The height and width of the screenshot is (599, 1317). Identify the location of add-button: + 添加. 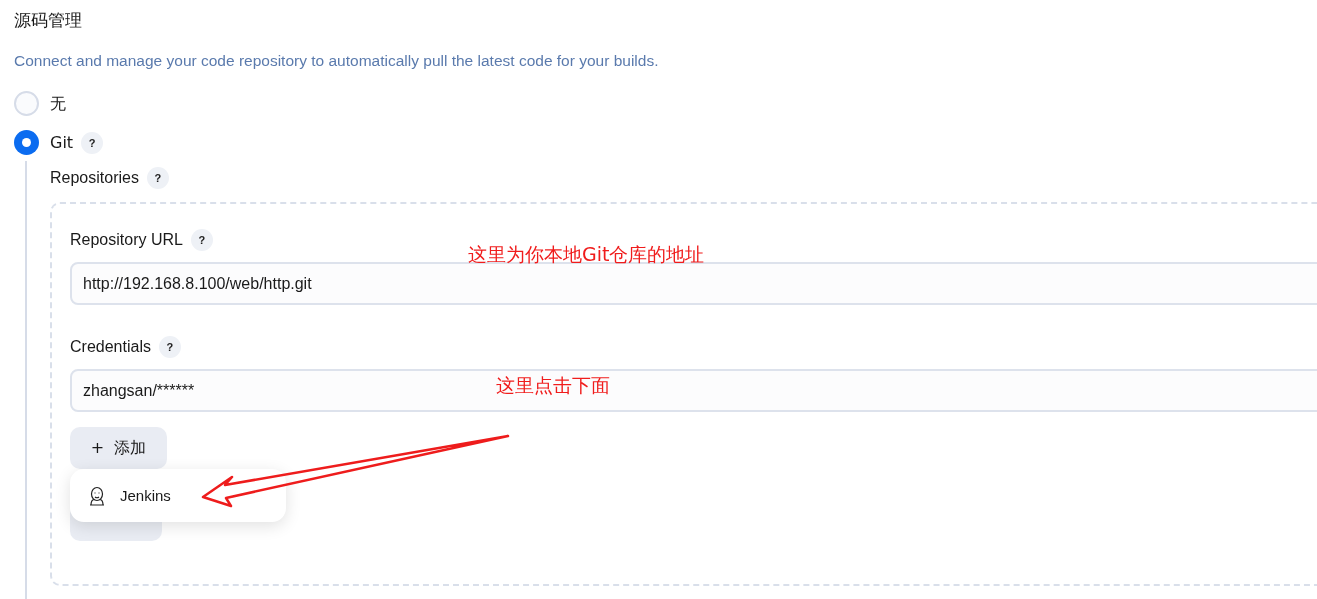
(118, 448).